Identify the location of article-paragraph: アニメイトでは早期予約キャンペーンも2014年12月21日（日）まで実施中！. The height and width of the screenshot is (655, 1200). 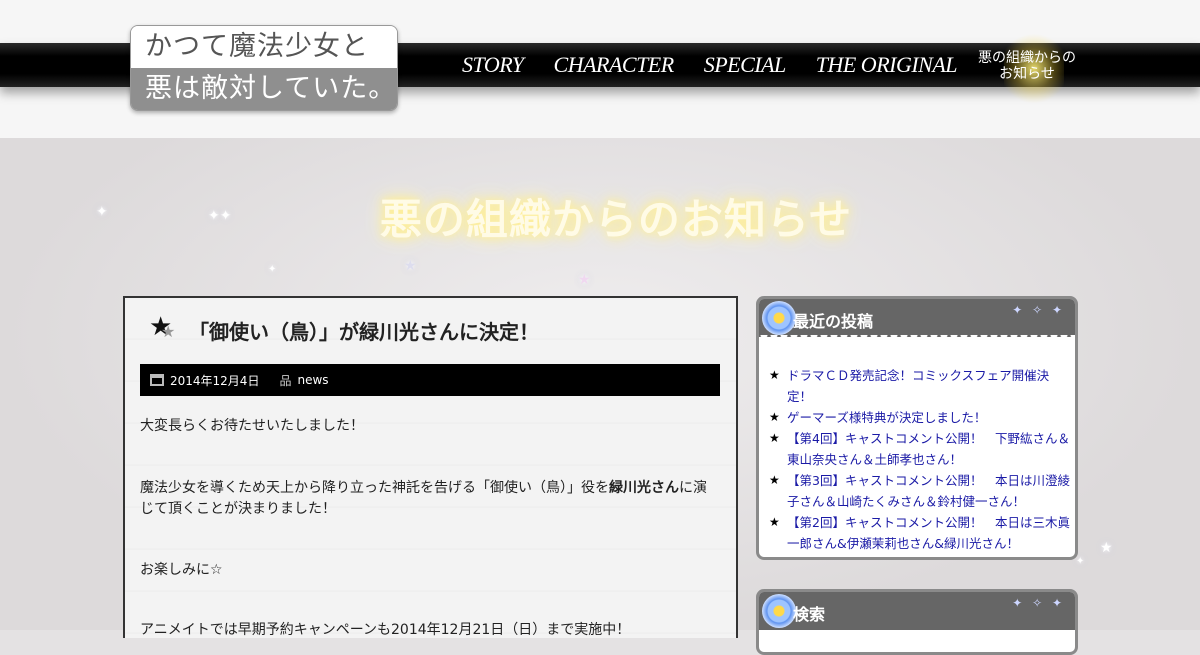
(385, 630).